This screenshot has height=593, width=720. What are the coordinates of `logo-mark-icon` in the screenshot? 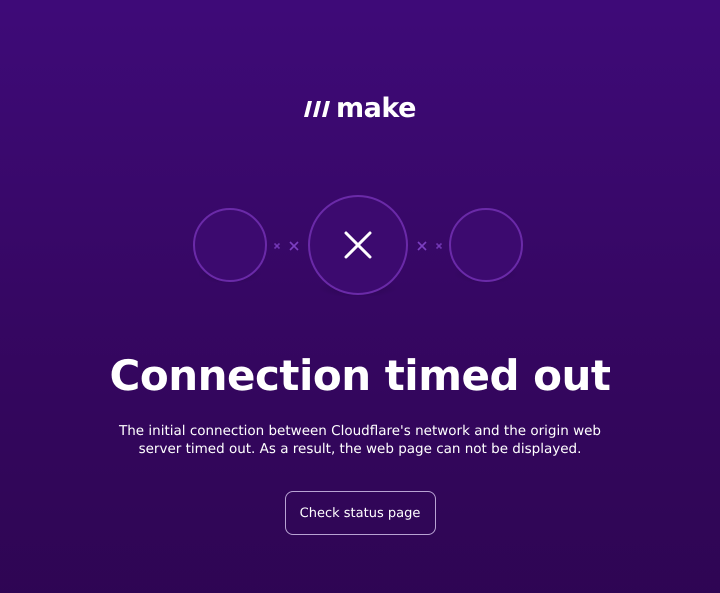 It's located at (318, 109).